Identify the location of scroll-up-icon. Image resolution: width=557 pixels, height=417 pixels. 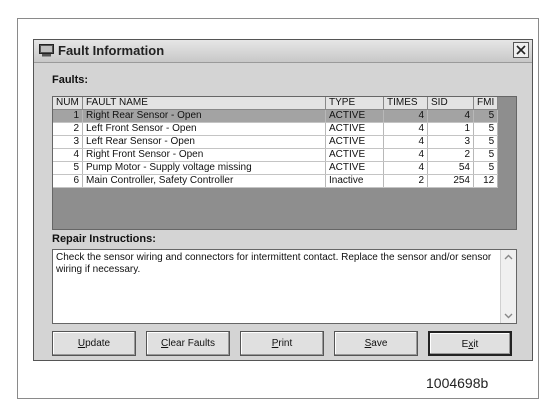
(508, 257).